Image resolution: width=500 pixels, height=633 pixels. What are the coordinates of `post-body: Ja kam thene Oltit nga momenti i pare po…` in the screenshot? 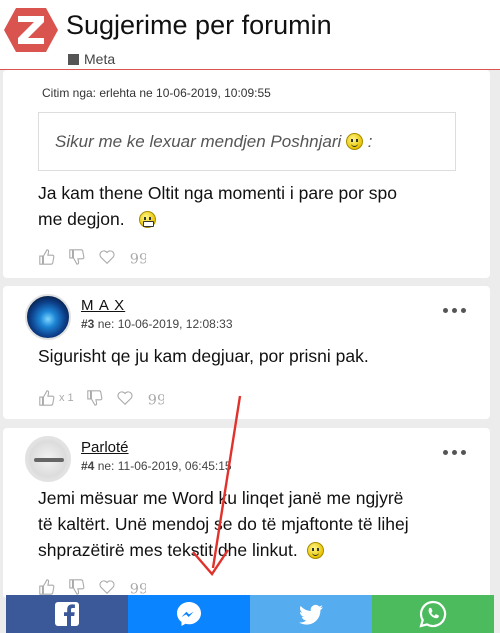 It's located at (217, 206).